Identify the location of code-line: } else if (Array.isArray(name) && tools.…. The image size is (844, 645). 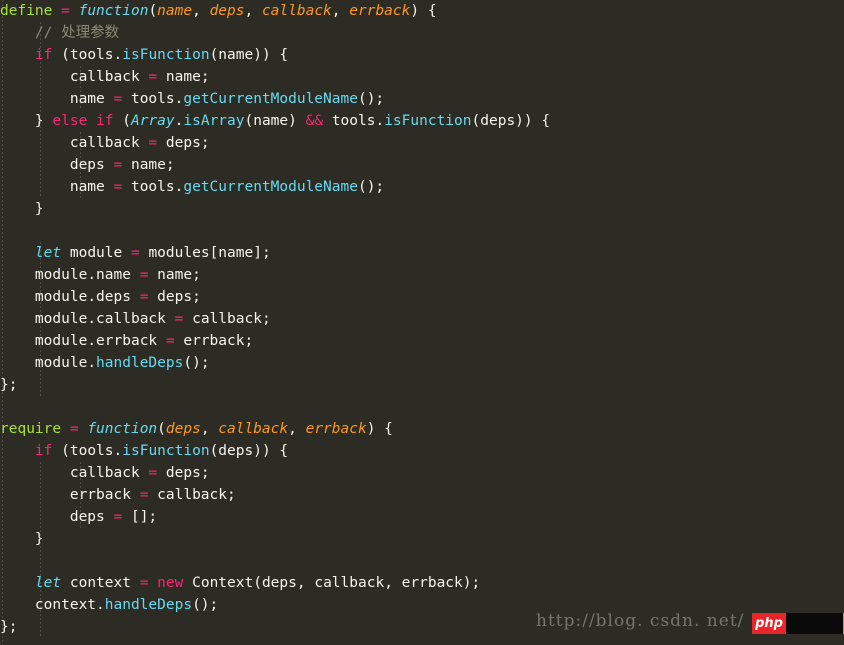
(275, 121).